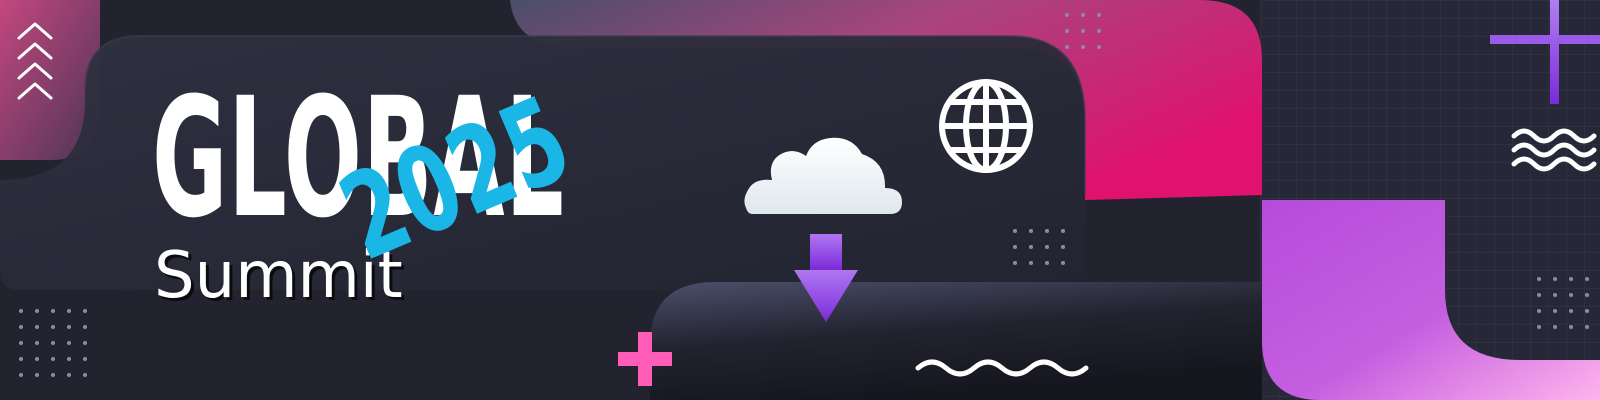  Describe the element at coordinates (826, 278) in the screenshot. I see `download-arrow-icon` at that location.